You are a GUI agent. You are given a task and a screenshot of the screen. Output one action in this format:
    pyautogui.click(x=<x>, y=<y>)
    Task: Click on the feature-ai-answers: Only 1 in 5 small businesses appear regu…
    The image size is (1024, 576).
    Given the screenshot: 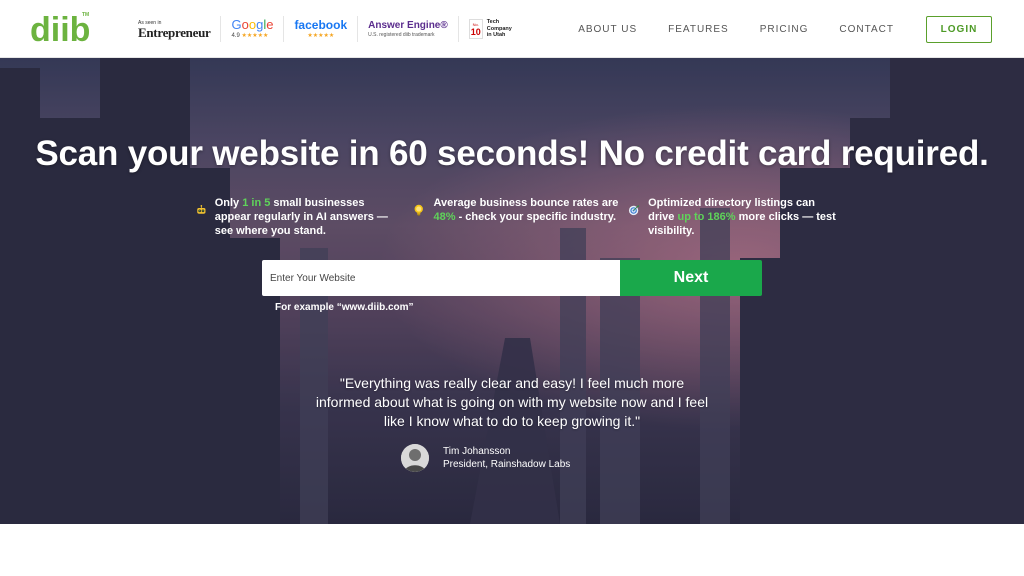 What is the action you would take?
    pyautogui.click(x=296, y=217)
    